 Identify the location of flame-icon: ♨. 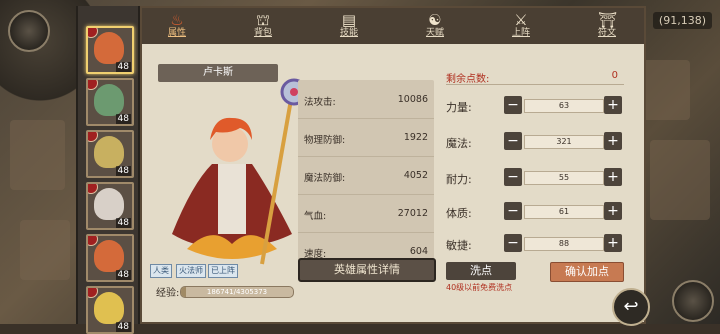
(177, 20).